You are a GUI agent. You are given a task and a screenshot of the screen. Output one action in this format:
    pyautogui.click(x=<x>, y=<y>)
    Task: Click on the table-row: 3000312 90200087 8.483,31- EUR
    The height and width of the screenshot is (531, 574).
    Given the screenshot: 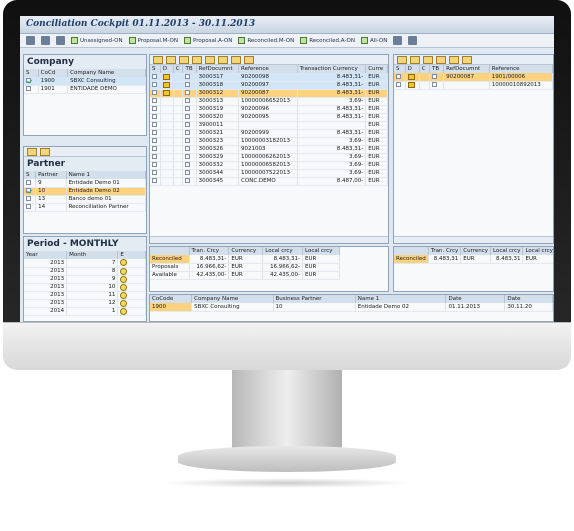 What is the action you would take?
    pyautogui.click(x=269, y=93)
    